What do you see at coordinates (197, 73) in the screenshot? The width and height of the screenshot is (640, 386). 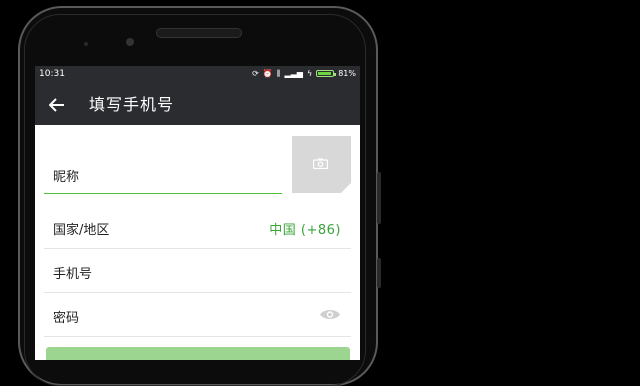 I see `status-bar: 10:31 ⟳ ⏰ ⫼ ▂▃▅ ϟ 81%` at bounding box center [197, 73].